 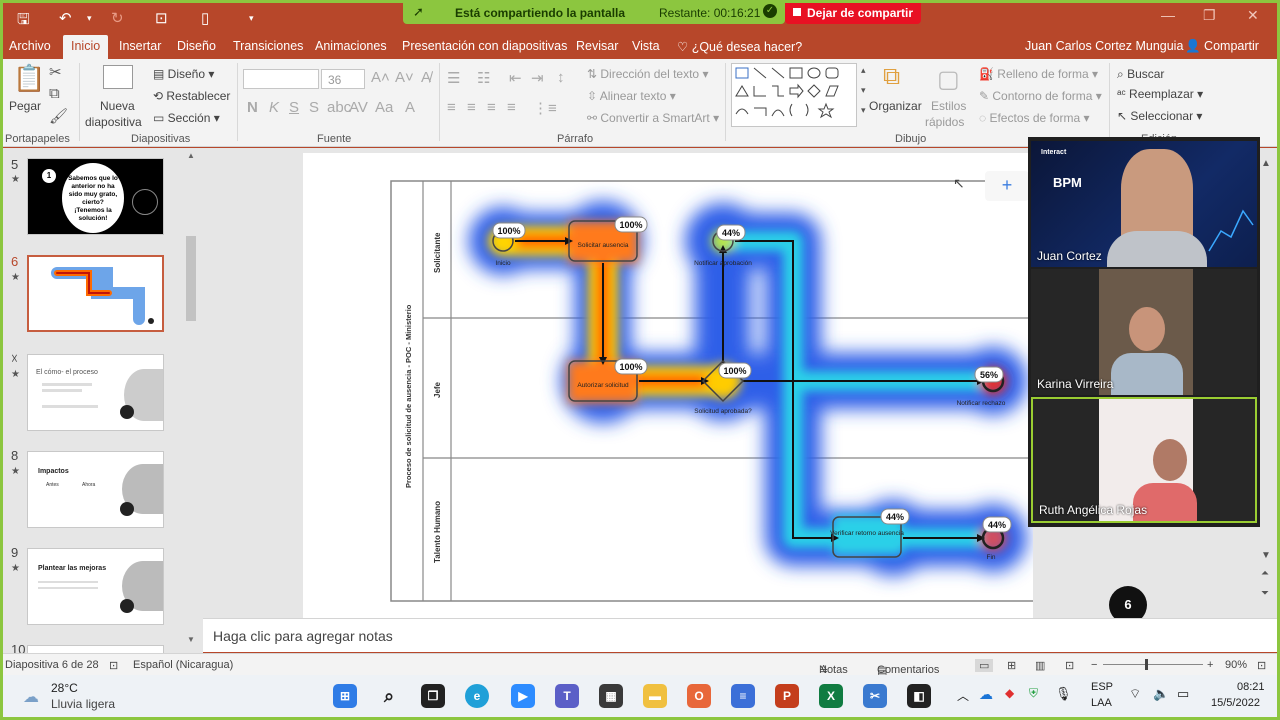 I want to click on underline-icon: S, so click(x=294, y=107).